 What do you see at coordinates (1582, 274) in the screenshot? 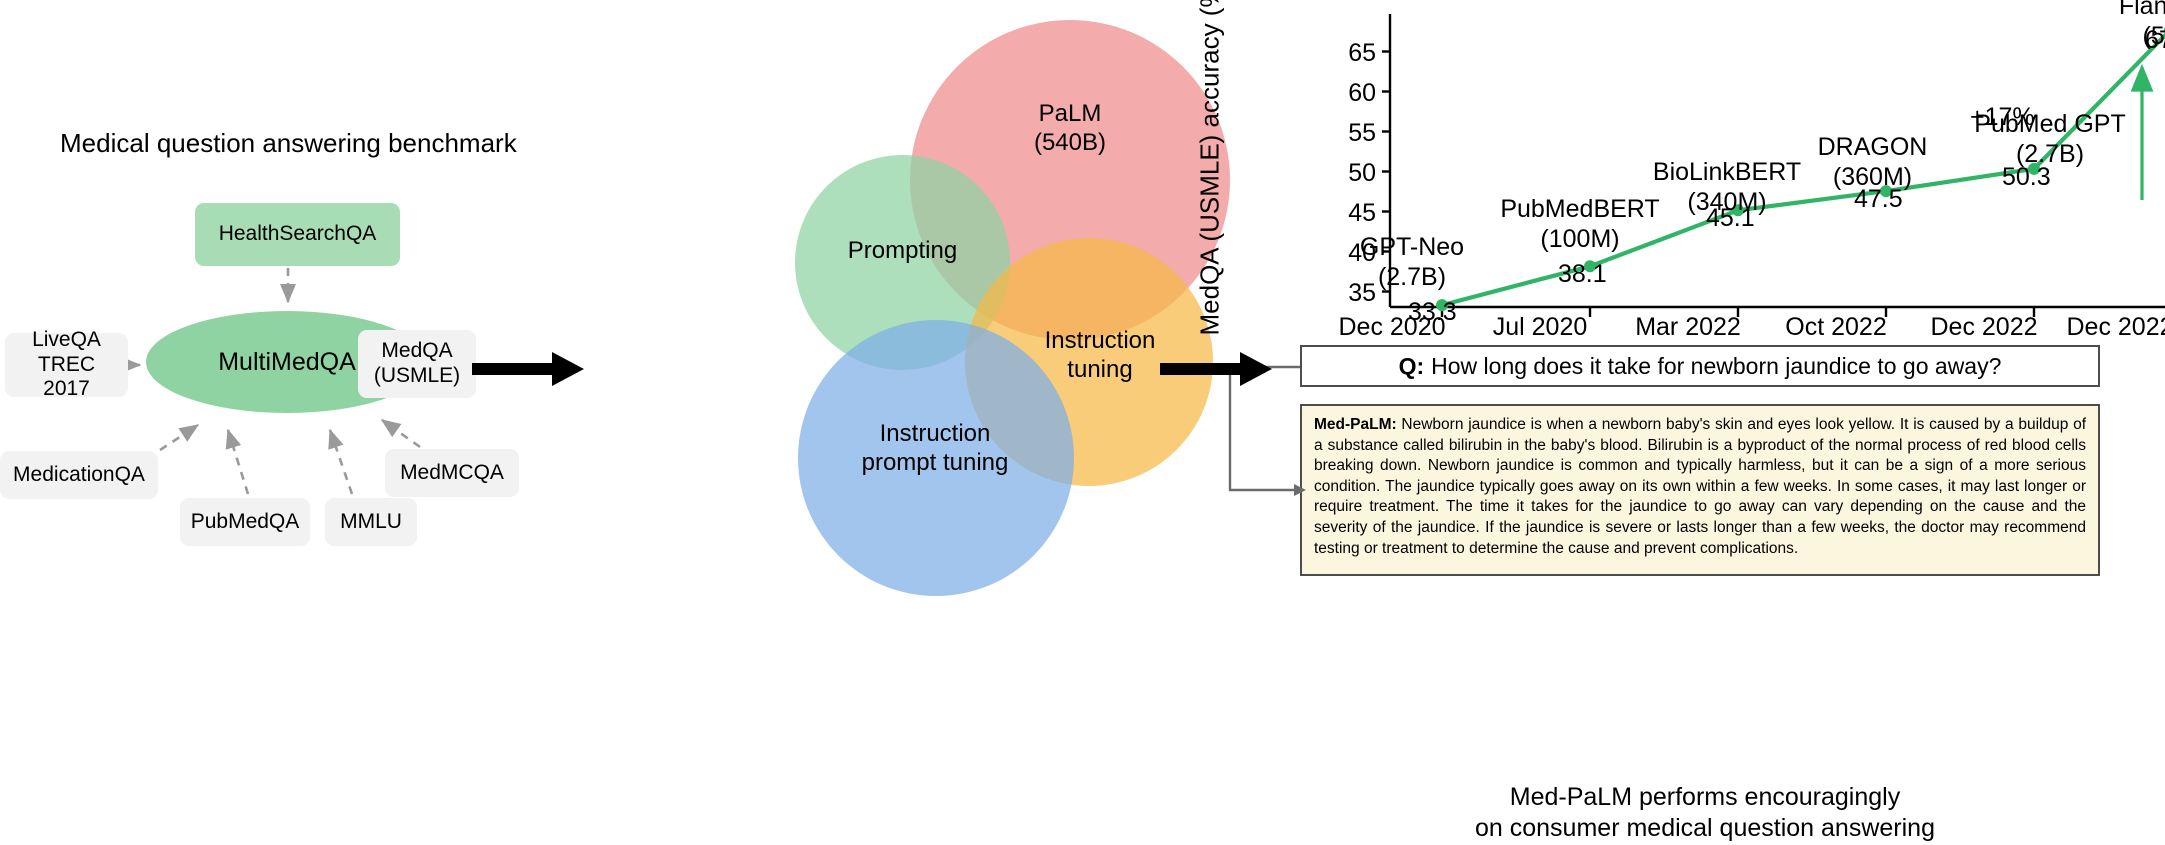
I see `point-value-1: 38.1` at bounding box center [1582, 274].